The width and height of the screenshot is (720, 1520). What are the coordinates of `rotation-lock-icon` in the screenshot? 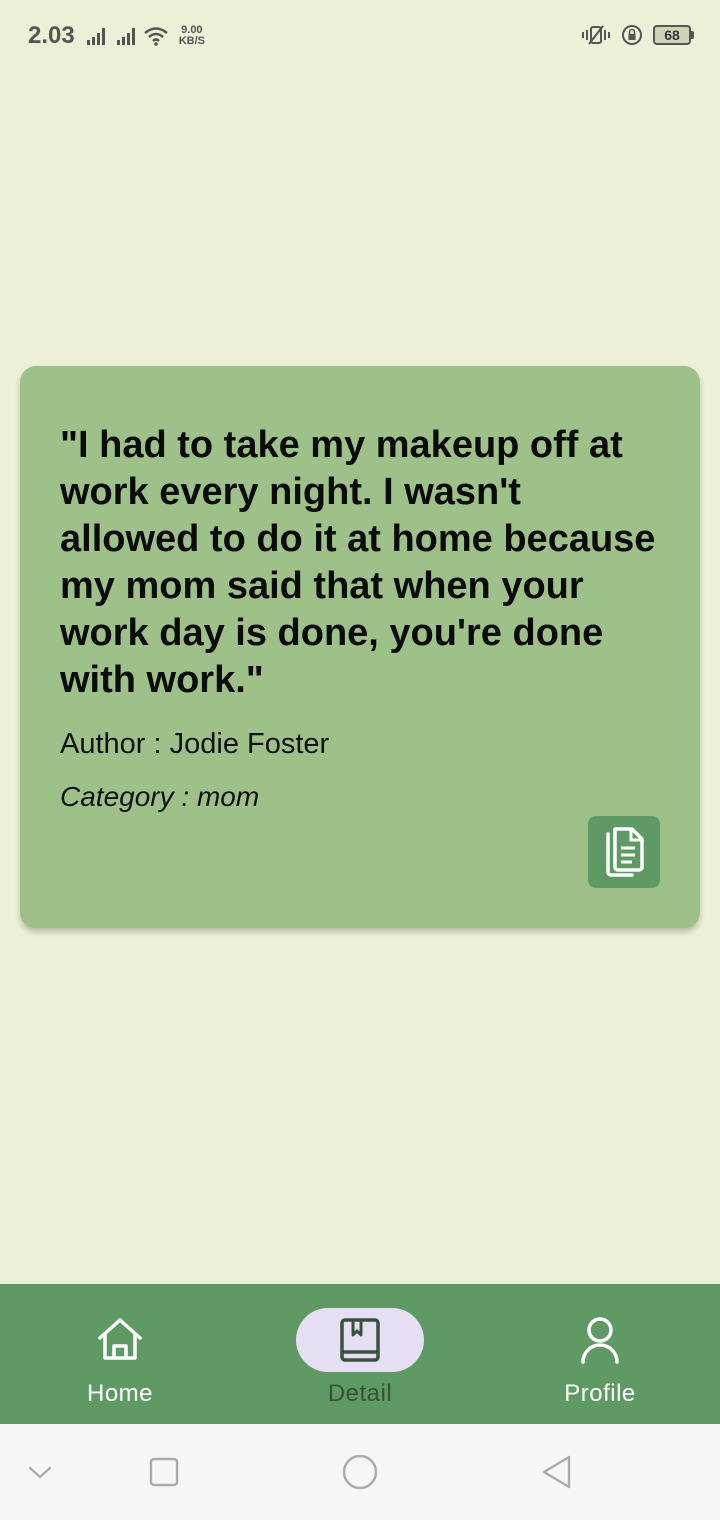 It's located at (632, 35).